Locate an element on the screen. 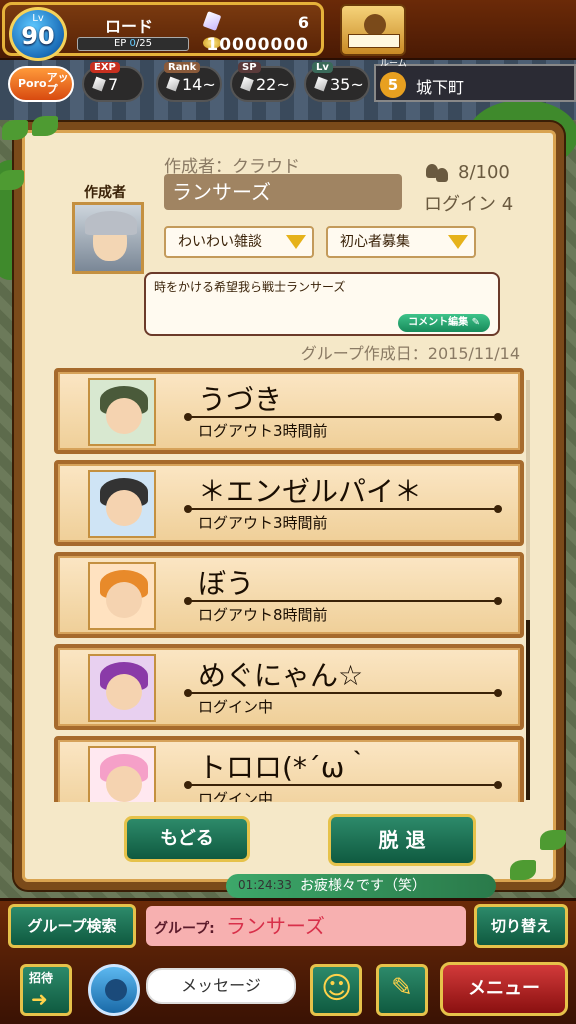  rank-buff: Rank 14~ is located at coordinates (189, 82).